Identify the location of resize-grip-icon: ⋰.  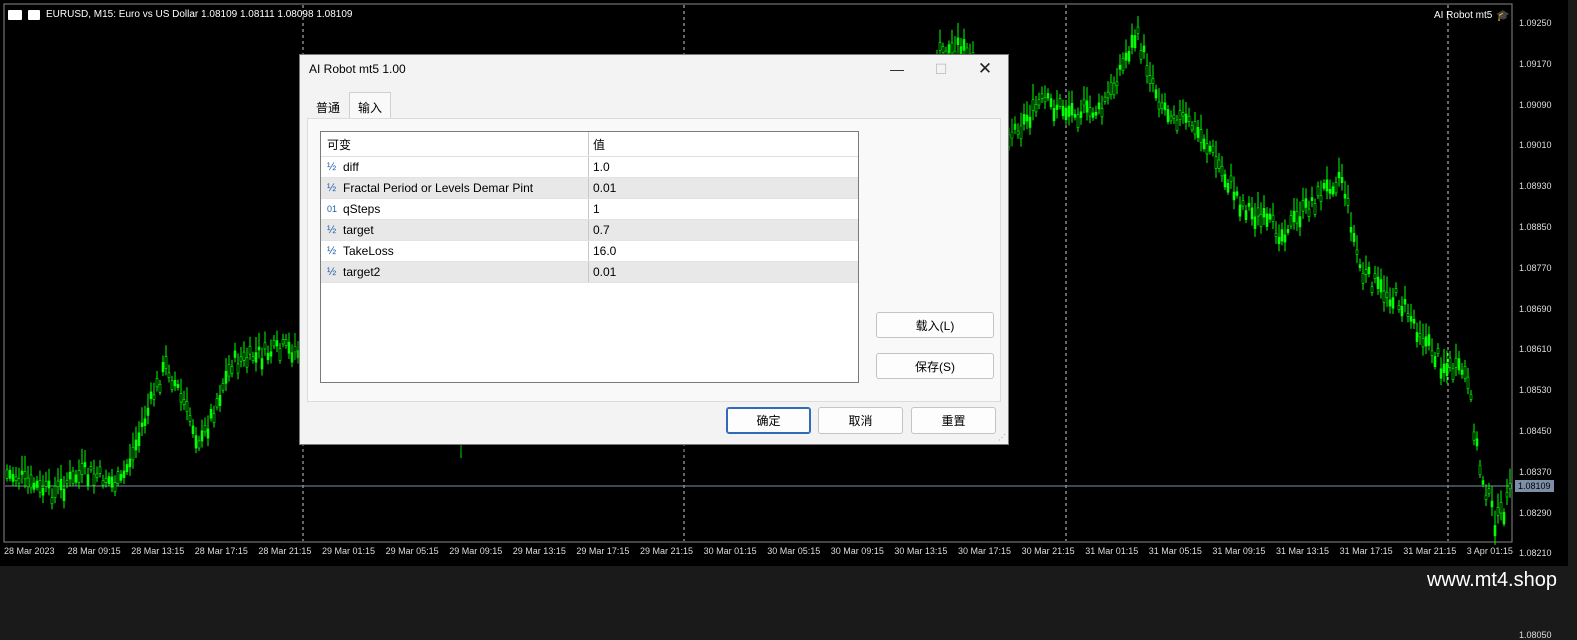
(1002, 438).